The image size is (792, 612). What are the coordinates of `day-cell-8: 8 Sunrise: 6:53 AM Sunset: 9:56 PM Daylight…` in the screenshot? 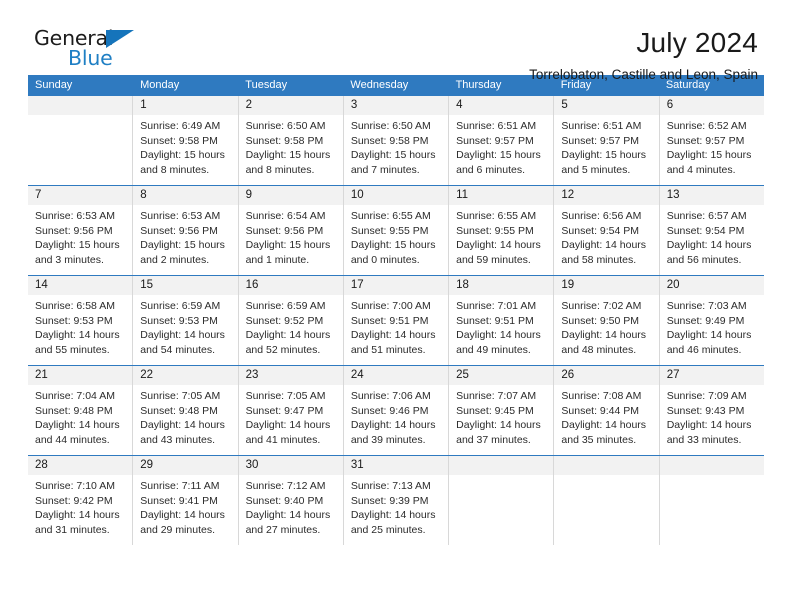 It's located at (185, 230).